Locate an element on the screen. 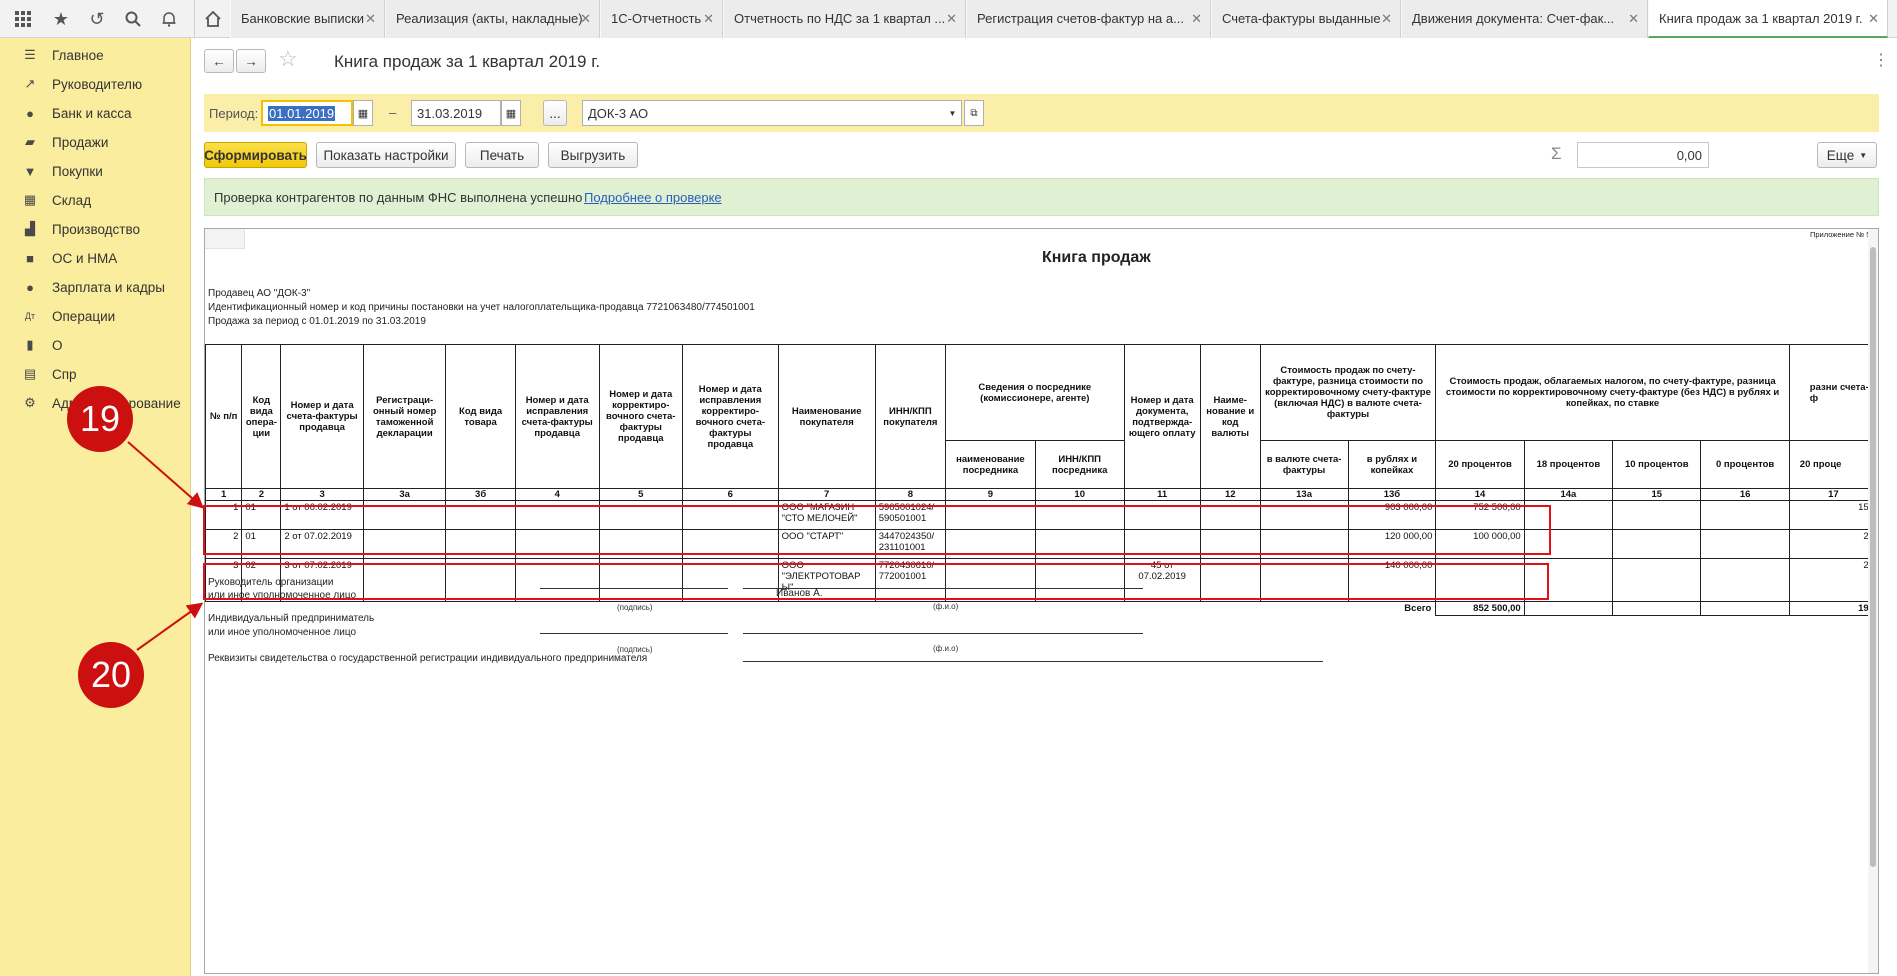 The width and height of the screenshot is (1897, 976). annotation-arrows is located at coordinates (166, 546).